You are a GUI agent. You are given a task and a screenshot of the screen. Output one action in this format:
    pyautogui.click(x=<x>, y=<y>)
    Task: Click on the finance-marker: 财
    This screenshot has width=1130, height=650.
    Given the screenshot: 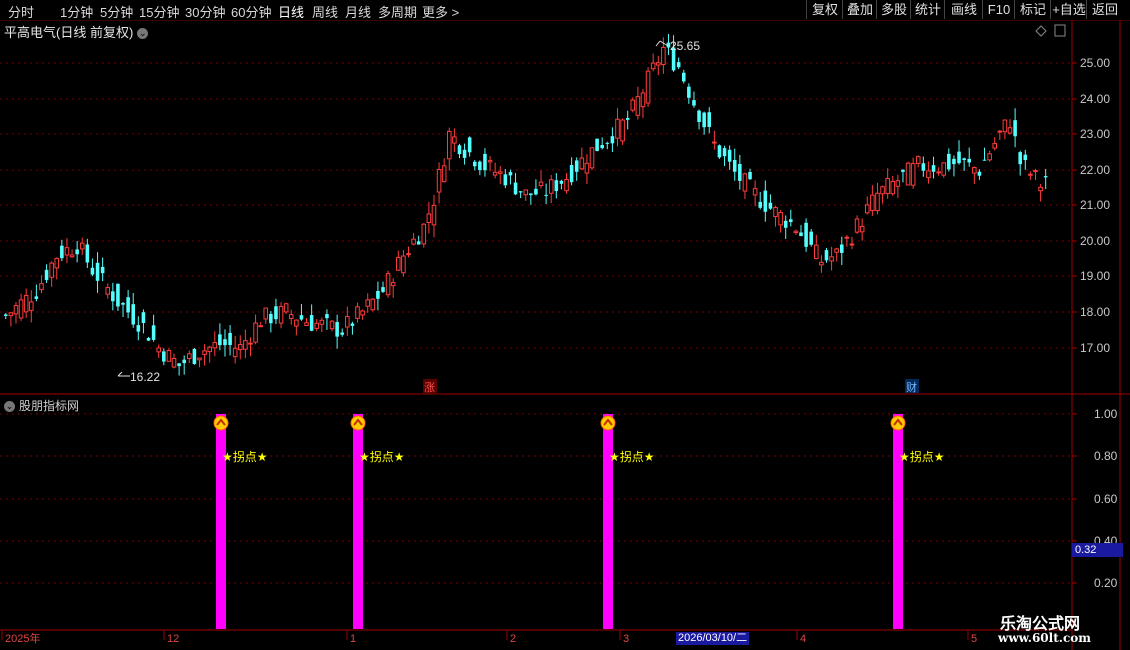 What is the action you would take?
    pyautogui.click(x=911, y=387)
    